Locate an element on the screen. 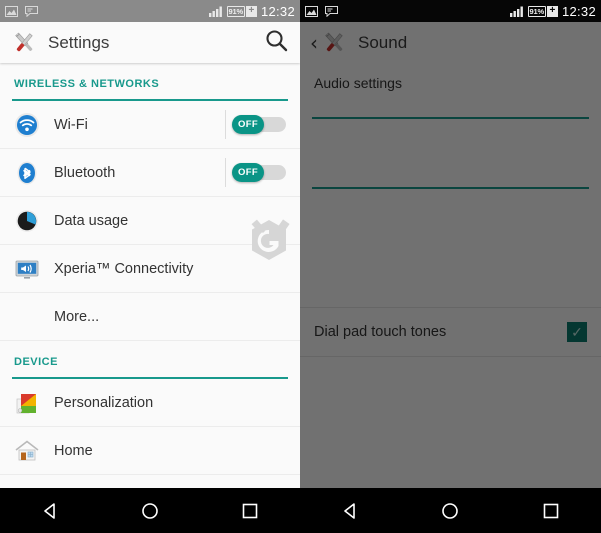  list-item-bluetooth: Bluetooth OFF is located at coordinates (150, 173).